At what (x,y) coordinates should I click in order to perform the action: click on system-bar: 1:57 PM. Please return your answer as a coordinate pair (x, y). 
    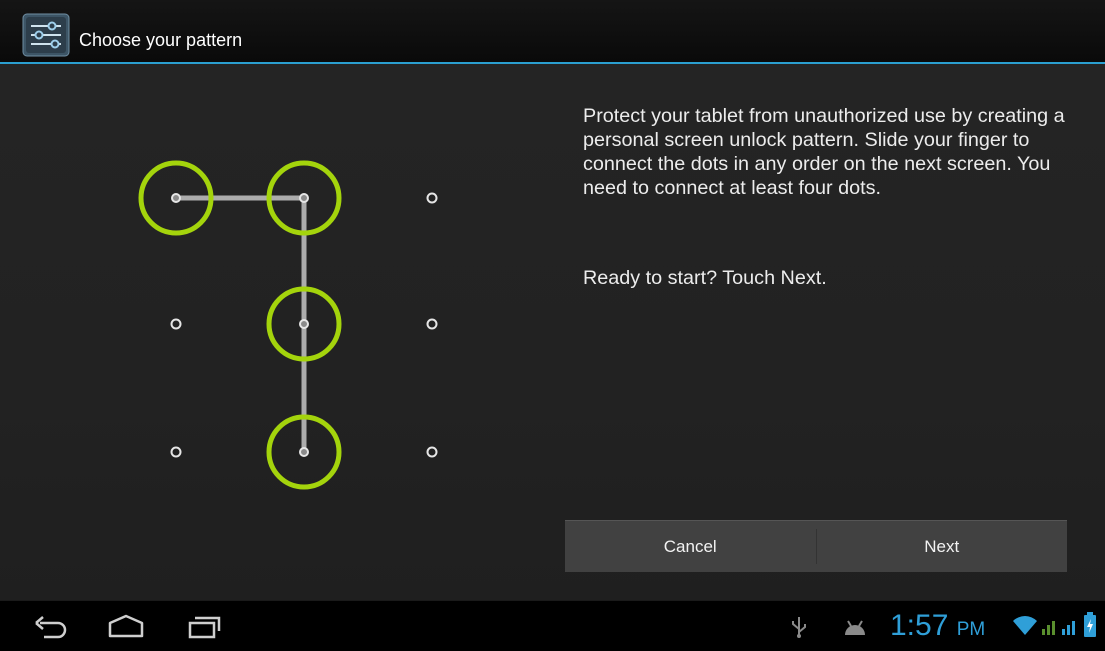
    Looking at the image, I should click on (552, 625).